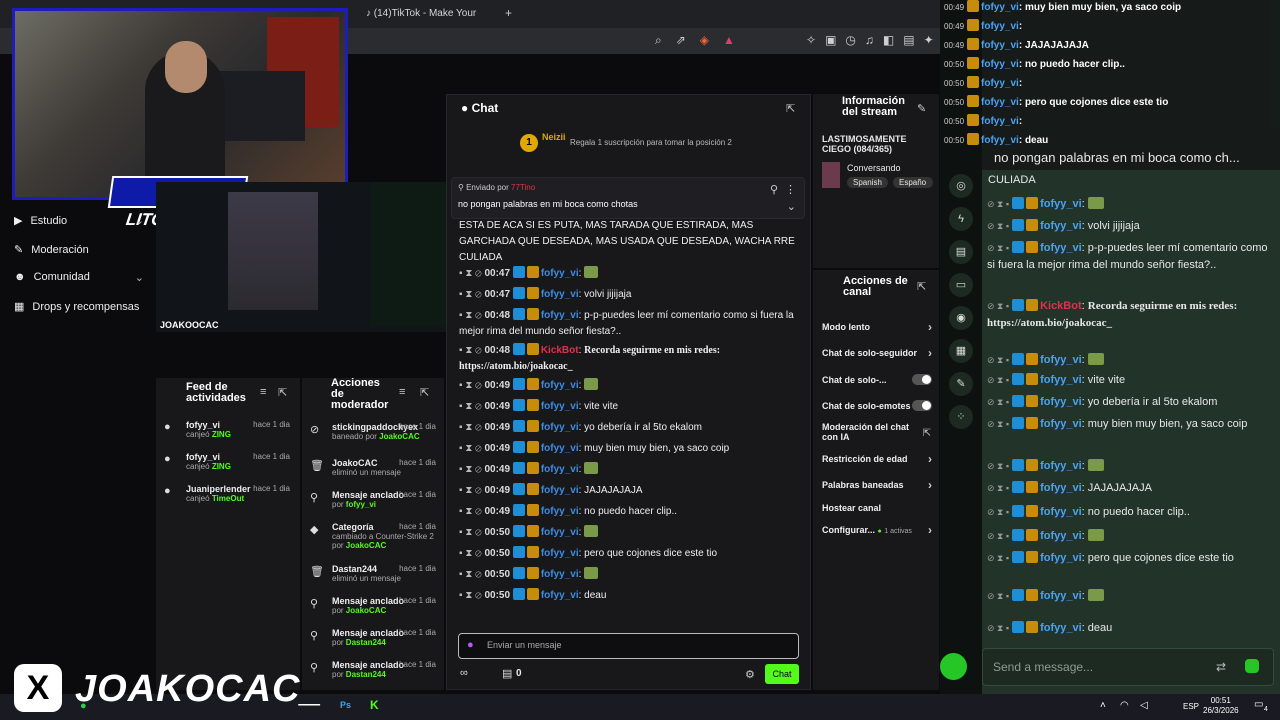 This screenshot has height=720, width=1280. What do you see at coordinates (629, 274) in the screenshot?
I see `chat-message: ▪ ⧗ ⊘ 00:47 fofyy_vi:` at bounding box center [629, 274].